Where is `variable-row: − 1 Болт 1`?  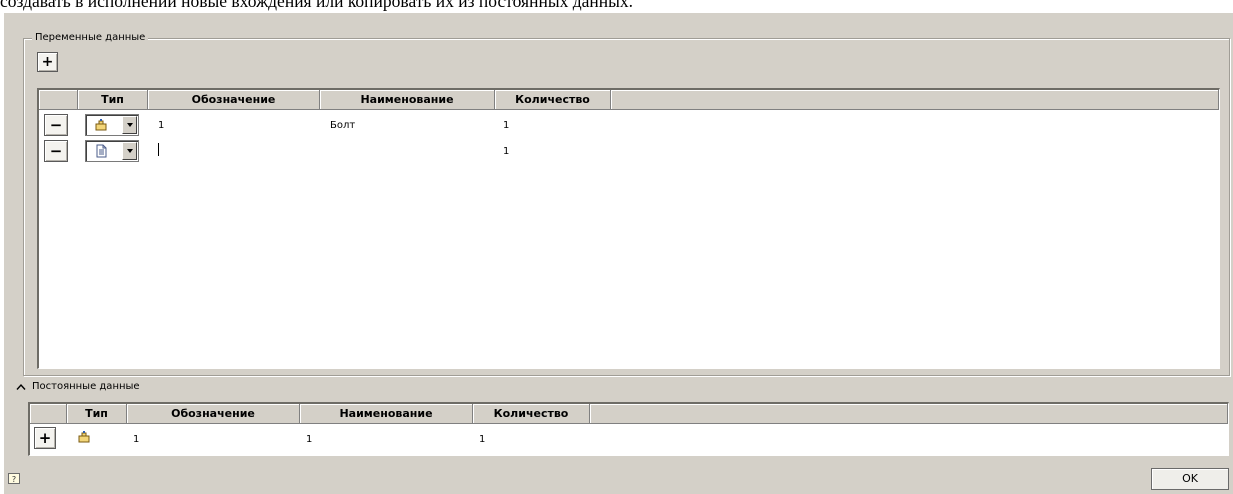
variable-row: − 1 Болт 1 is located at coordinates (629, 125).